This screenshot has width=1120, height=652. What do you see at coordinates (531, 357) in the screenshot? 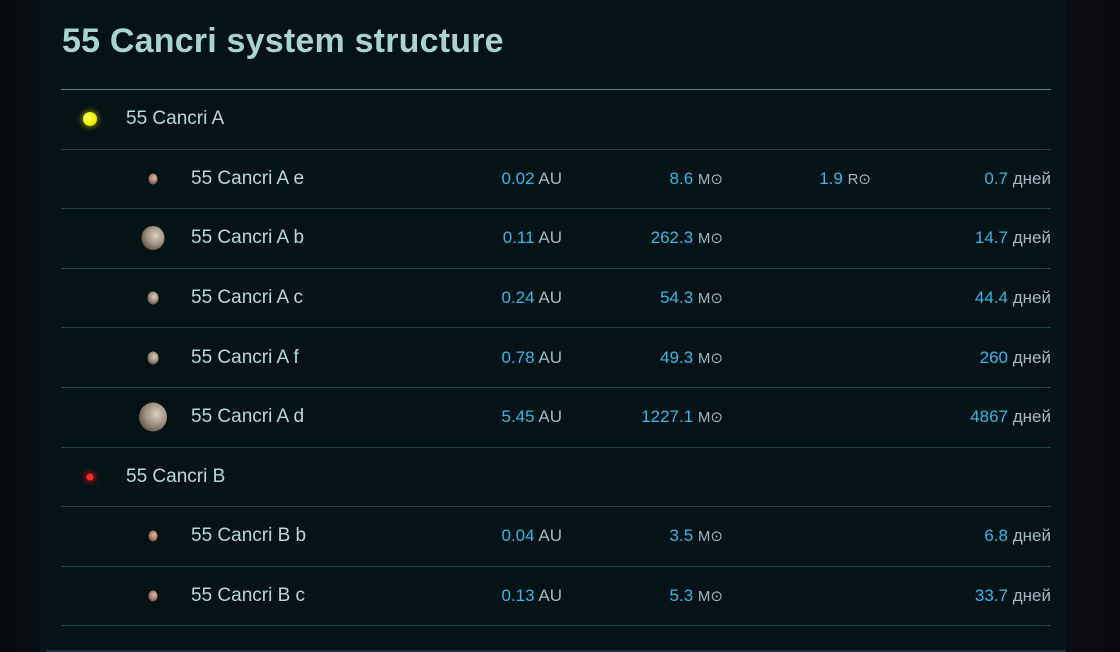
I see `semi-major-axis: 0.78 AU` at bounding box center [531, 357].